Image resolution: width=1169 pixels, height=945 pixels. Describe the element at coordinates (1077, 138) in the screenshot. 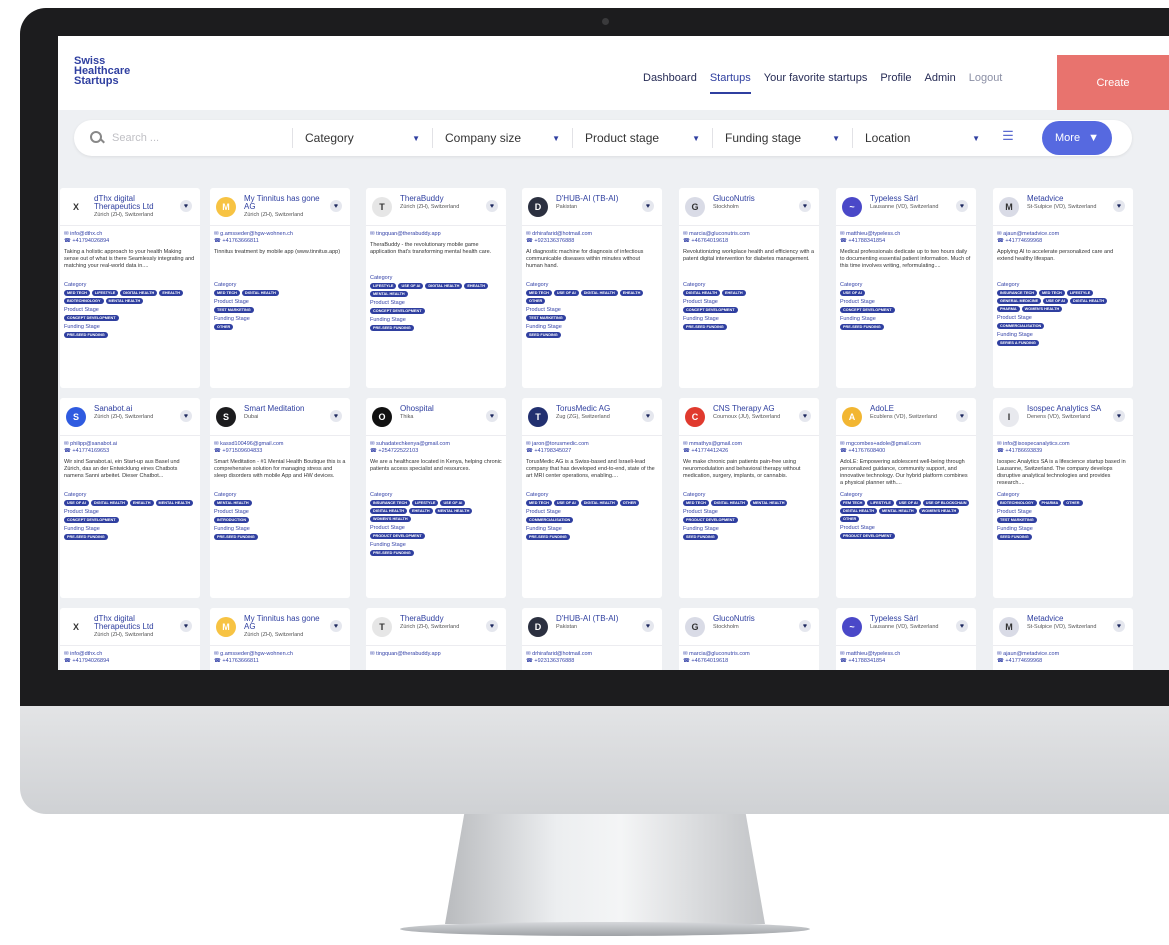

I see `more-filters-button: More ▼` at that location.